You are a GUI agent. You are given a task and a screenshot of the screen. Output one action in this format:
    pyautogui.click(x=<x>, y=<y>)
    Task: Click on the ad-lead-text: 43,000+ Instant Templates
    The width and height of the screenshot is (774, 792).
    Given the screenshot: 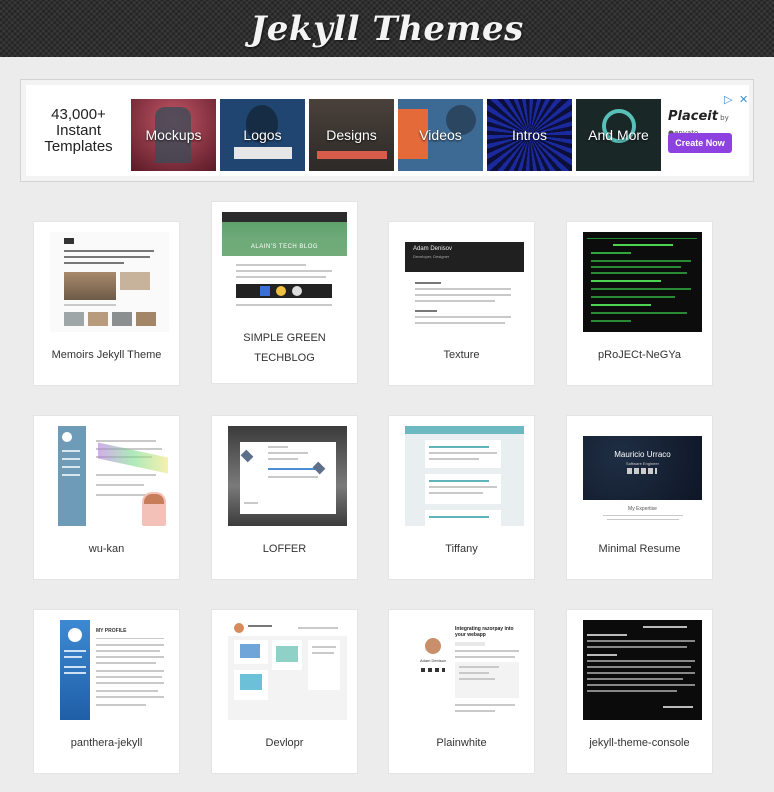 What is the action you would take?
    pyautogui.click(x=78, y=130)
    